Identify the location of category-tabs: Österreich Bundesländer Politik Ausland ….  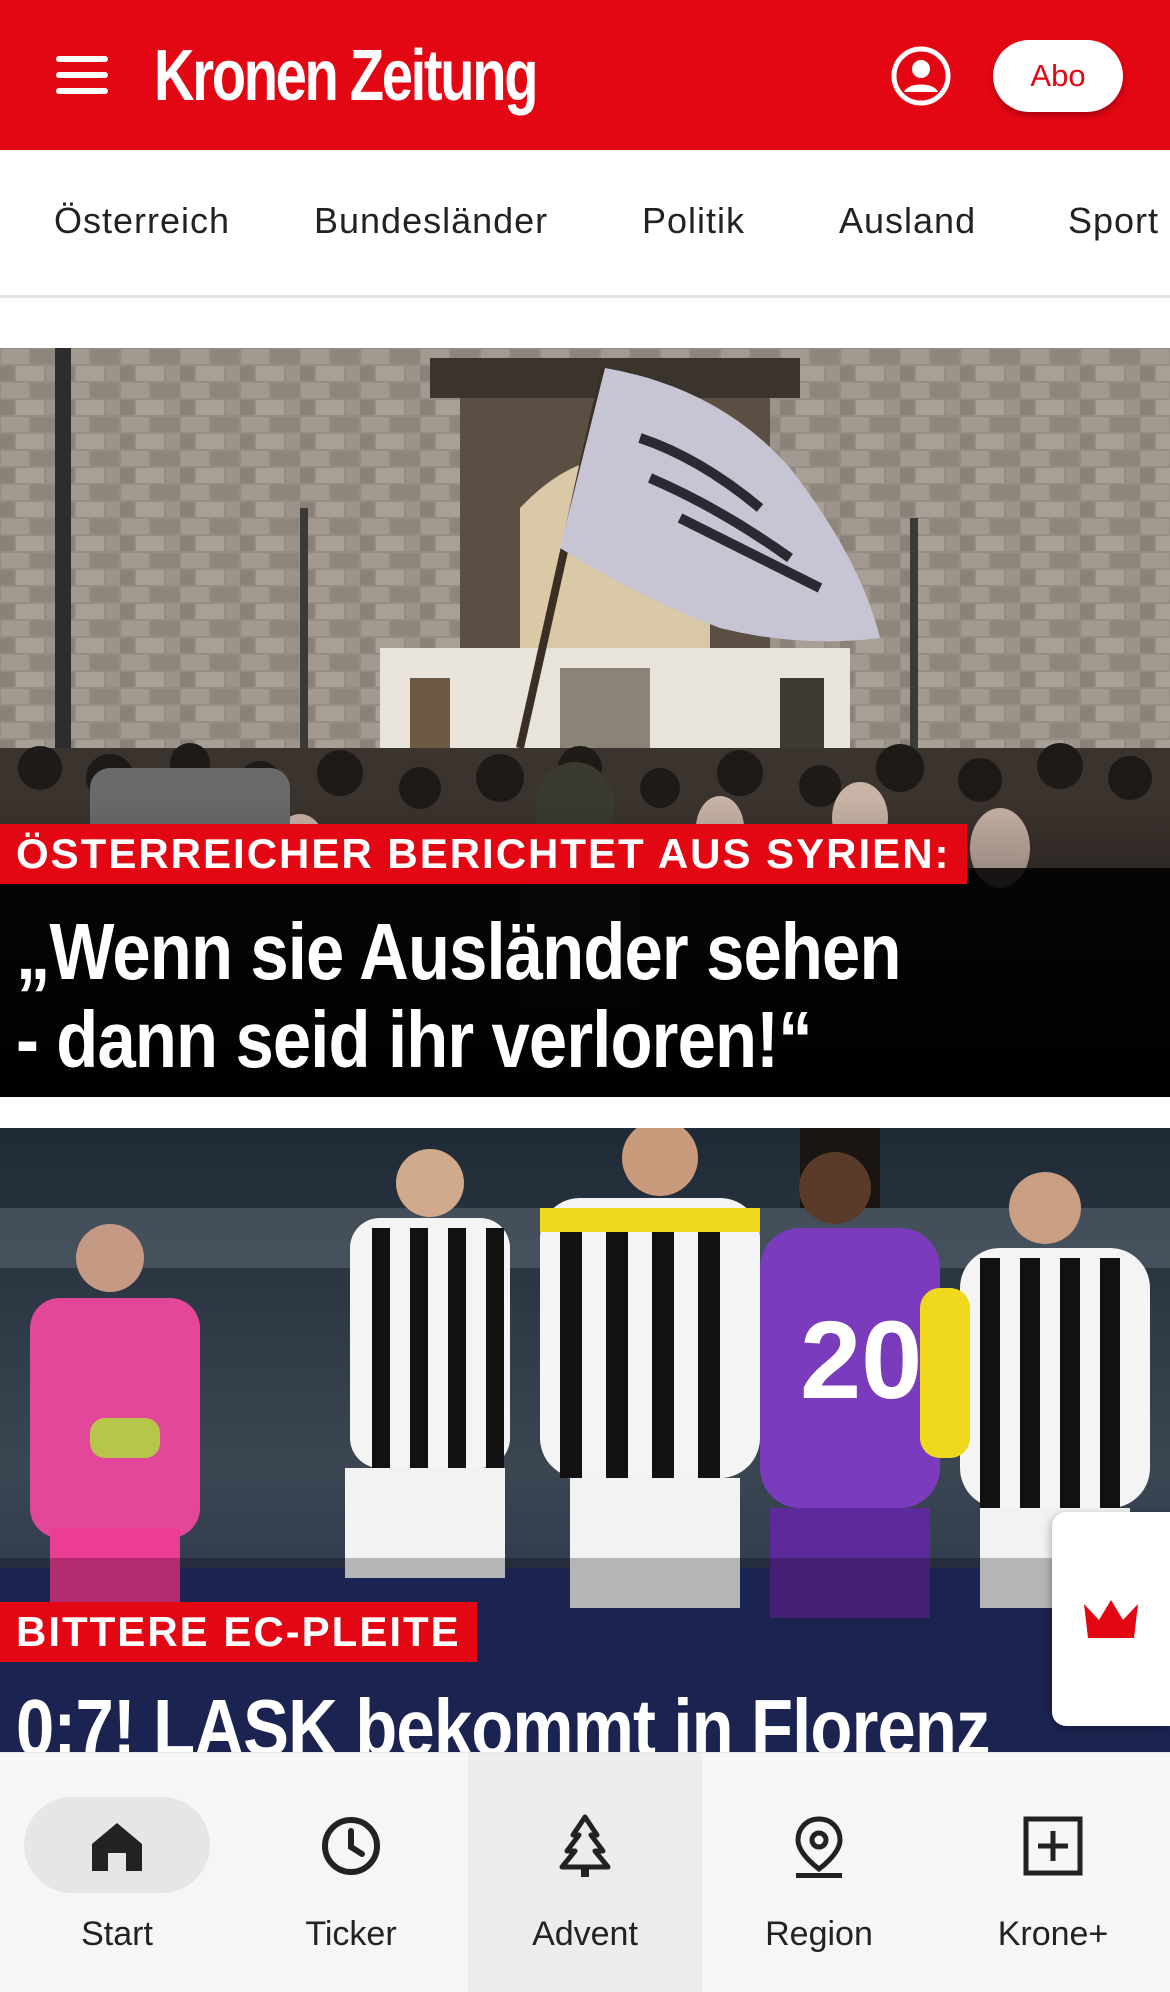
(585, 224).